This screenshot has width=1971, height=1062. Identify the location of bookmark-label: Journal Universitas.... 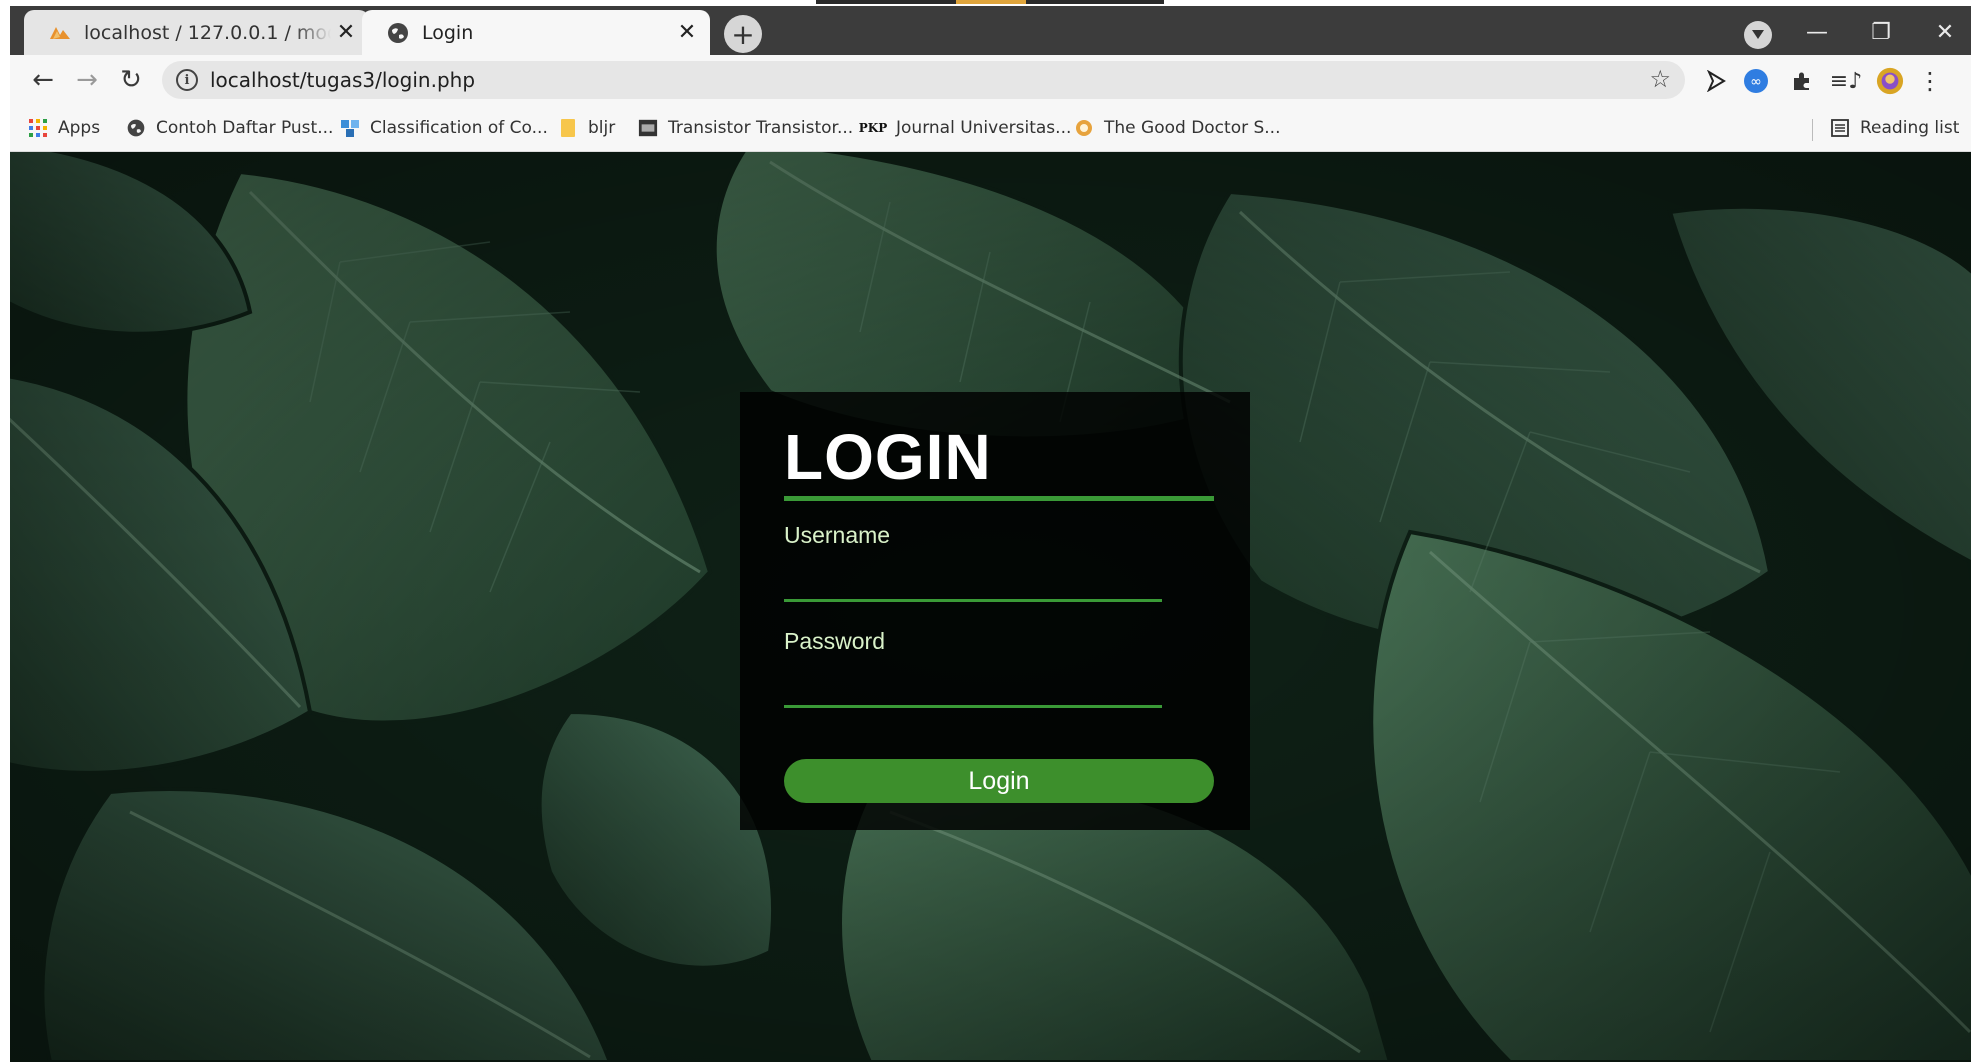
(984, 128).